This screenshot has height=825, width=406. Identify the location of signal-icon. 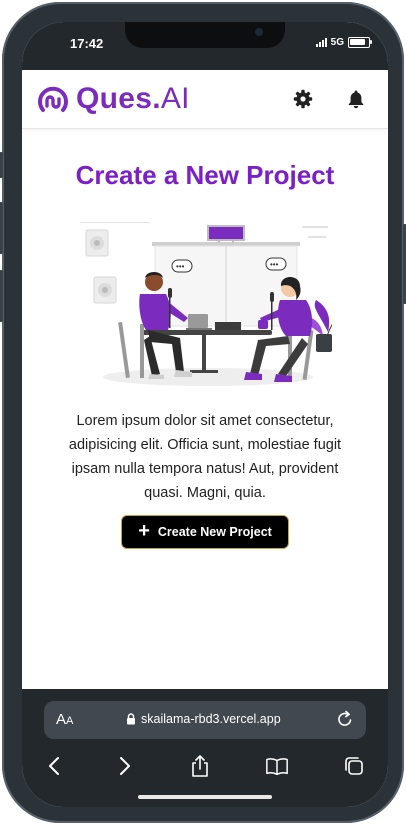
(321, 42).